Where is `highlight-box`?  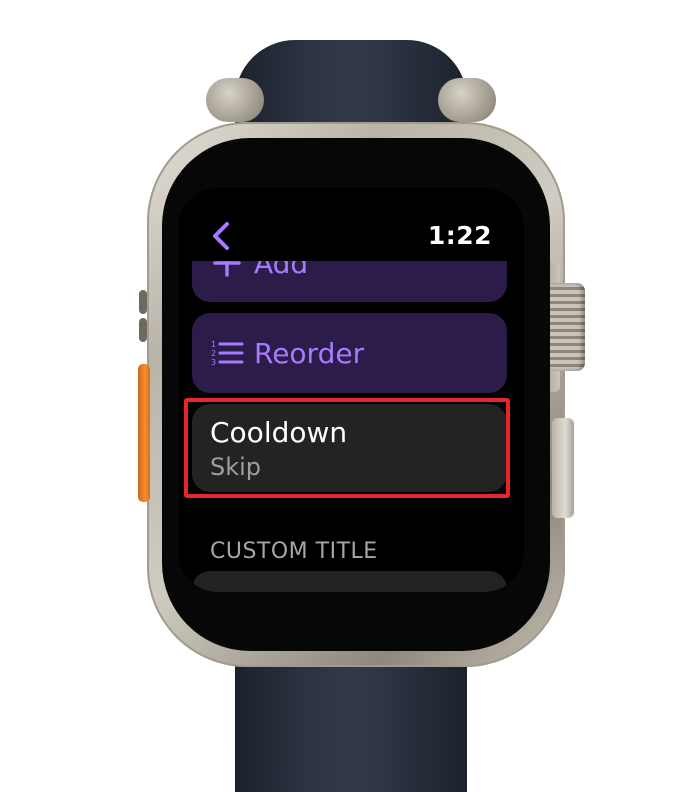
highlight-box is located at coordinates (347, 448).